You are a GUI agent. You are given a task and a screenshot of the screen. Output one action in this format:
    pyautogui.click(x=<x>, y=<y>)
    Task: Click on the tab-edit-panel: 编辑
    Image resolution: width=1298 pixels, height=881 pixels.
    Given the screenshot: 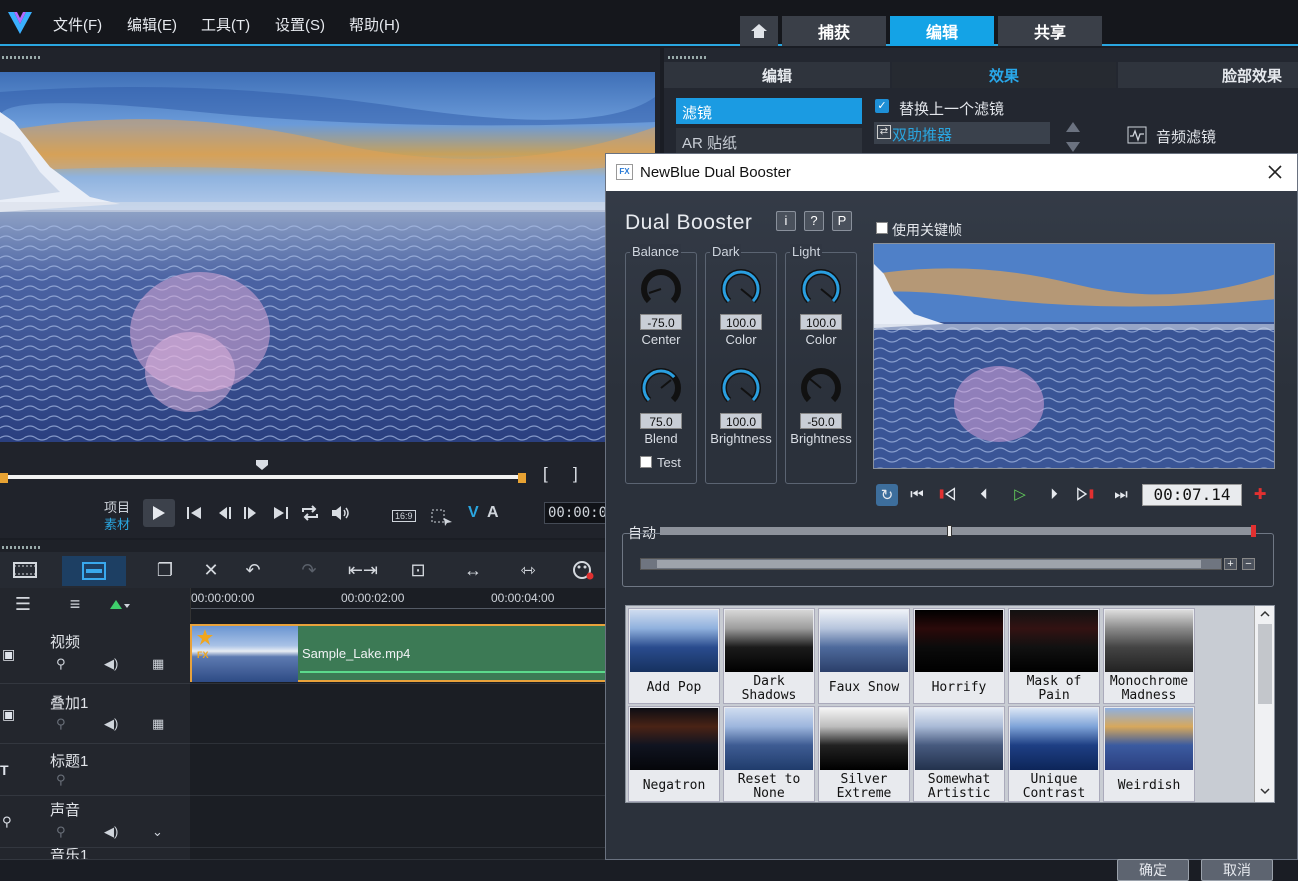 What is the action you would take?
    pyautogui.click(x=777, y=75)
    